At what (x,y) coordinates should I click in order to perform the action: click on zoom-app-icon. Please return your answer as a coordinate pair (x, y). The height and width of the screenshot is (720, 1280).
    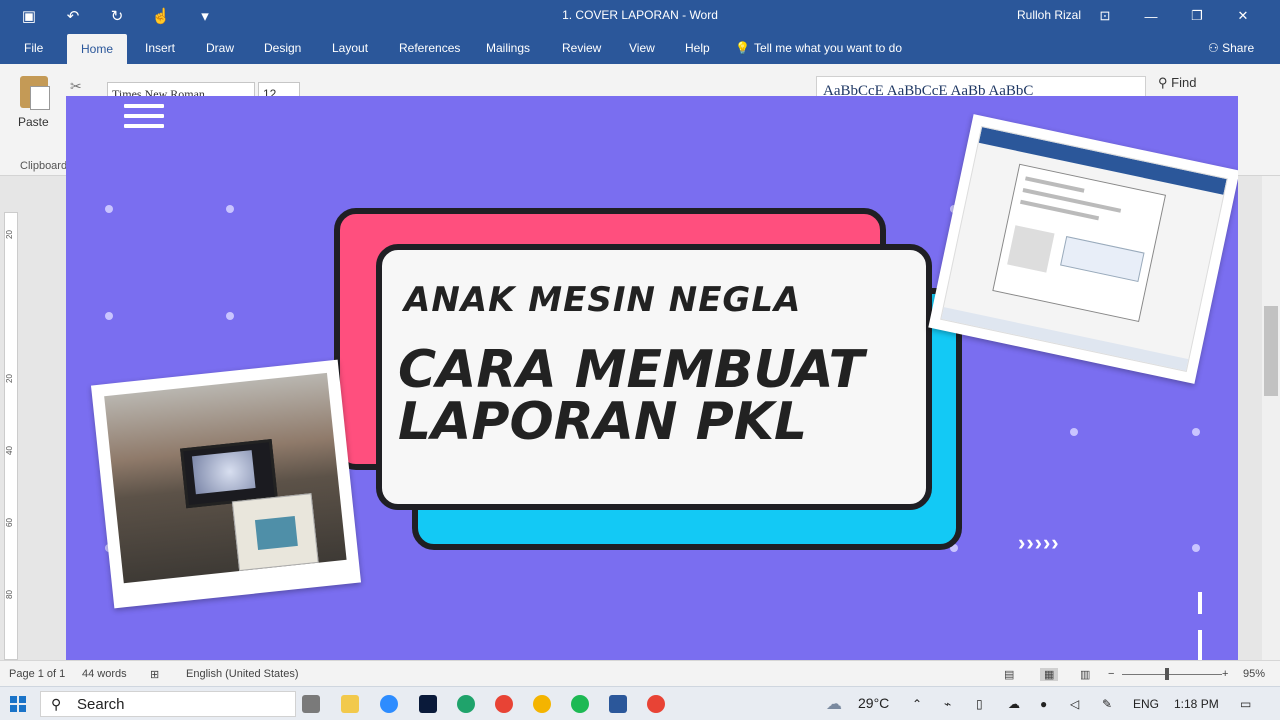
    Looking at the image, I should click on (389, 704).